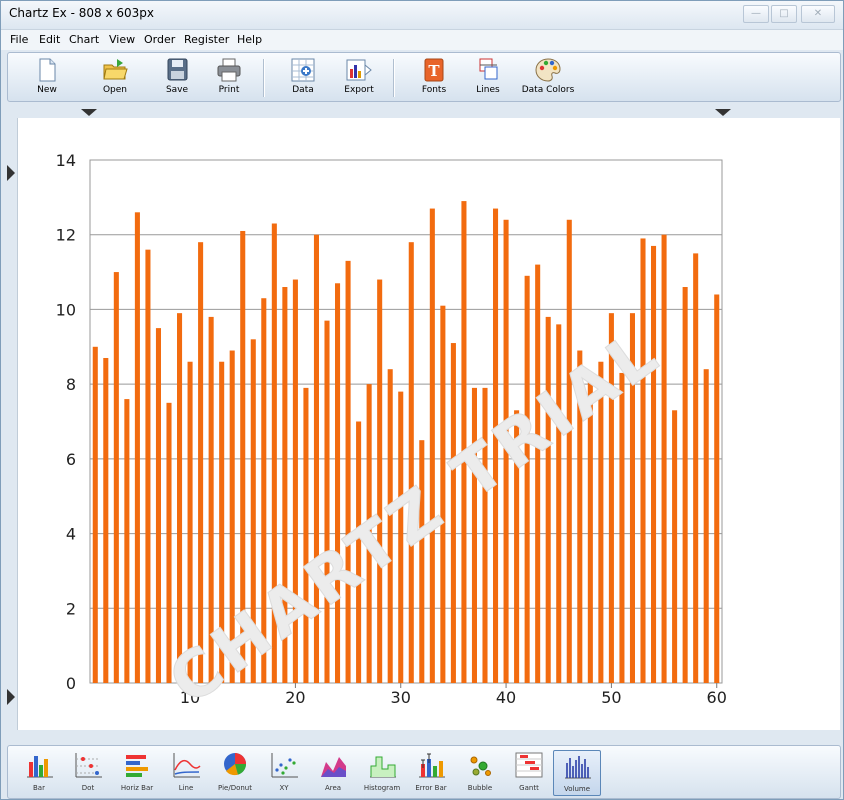 The image size is (844, 800). What do you see at coordinates (66, 422) in the screenshot?
I see `y-axis-labels: 0 2 4 6 8 10 12 14` at bounding box center [66, 422].